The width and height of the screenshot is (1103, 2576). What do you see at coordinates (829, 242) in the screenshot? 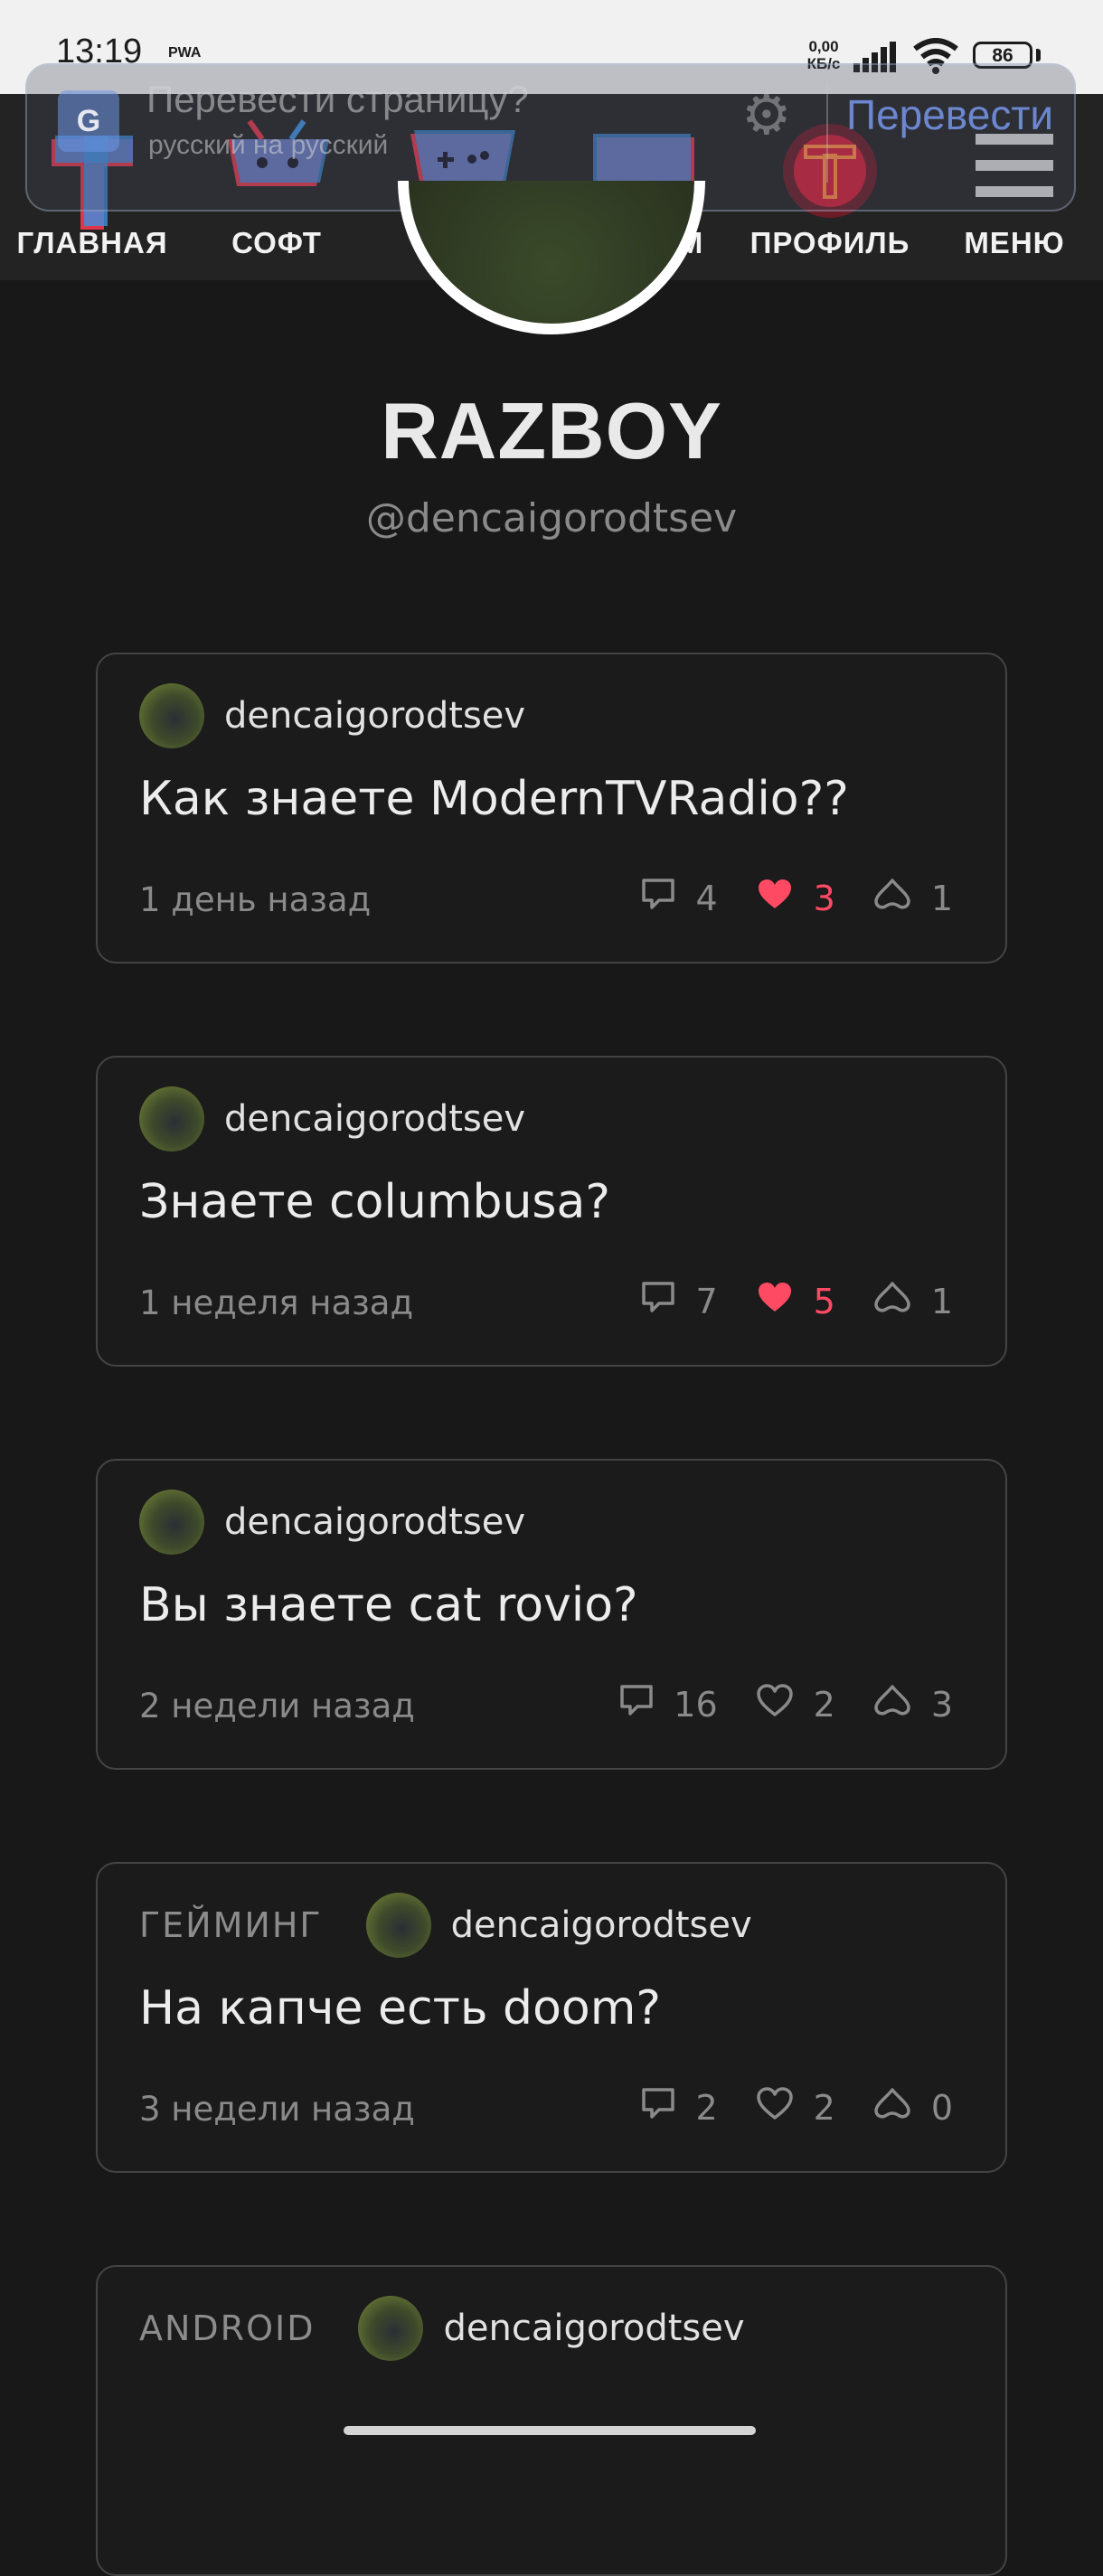
I see `nav-profile-label: ПРОФИЛЬ` at bounding box center [829, 242].